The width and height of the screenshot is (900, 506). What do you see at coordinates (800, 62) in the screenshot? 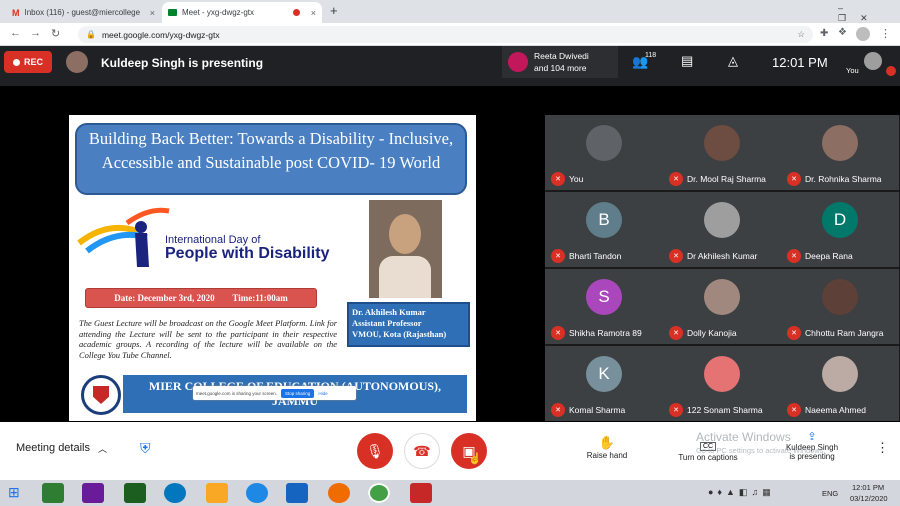
I see `meeting-clock: 12:01 PM` at bounding box center [800, 62].